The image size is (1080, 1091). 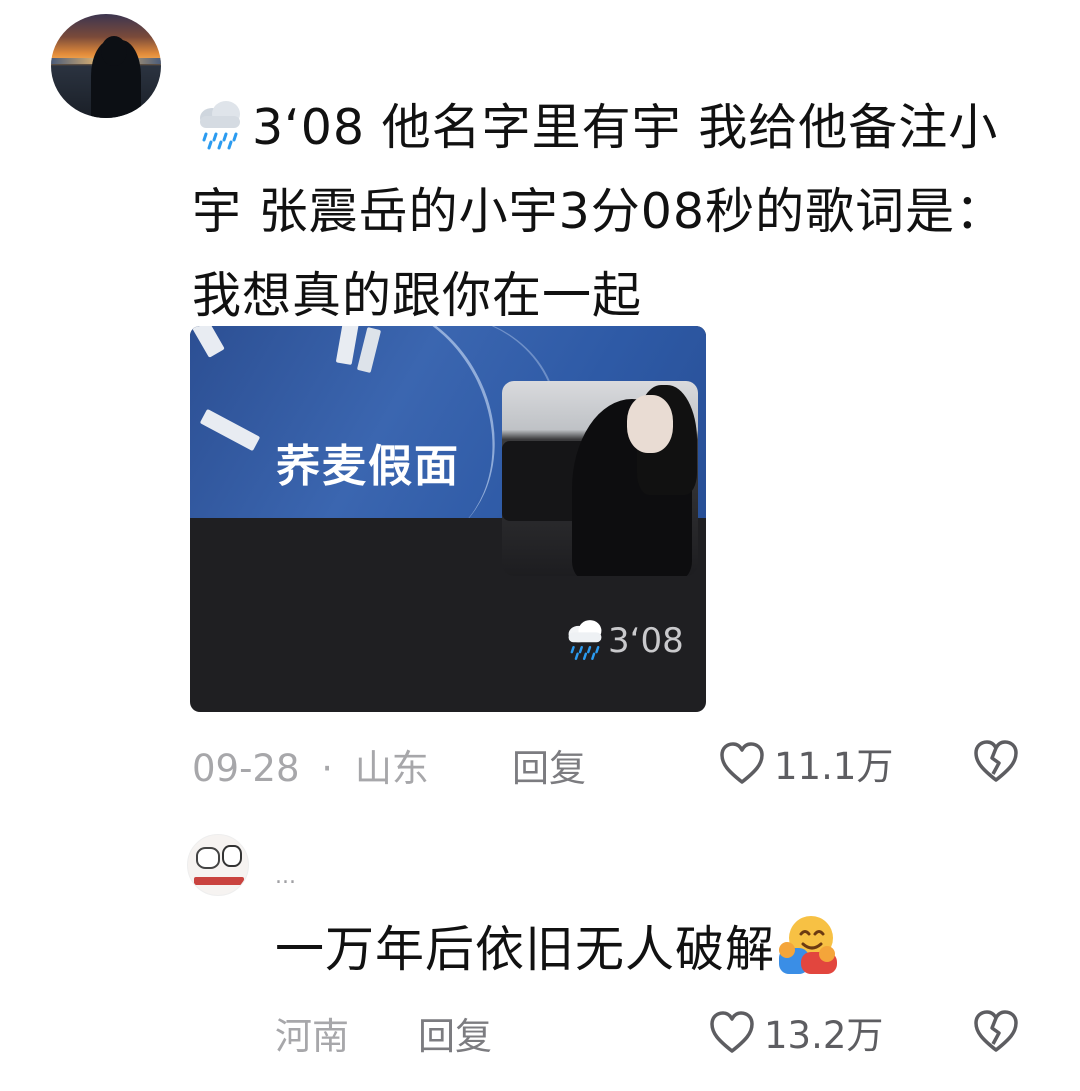 What do you see at coordinates (646, 641) in the screenshot?
I see `media-tag-text: 3‘08` at bounding box center [646, 641].